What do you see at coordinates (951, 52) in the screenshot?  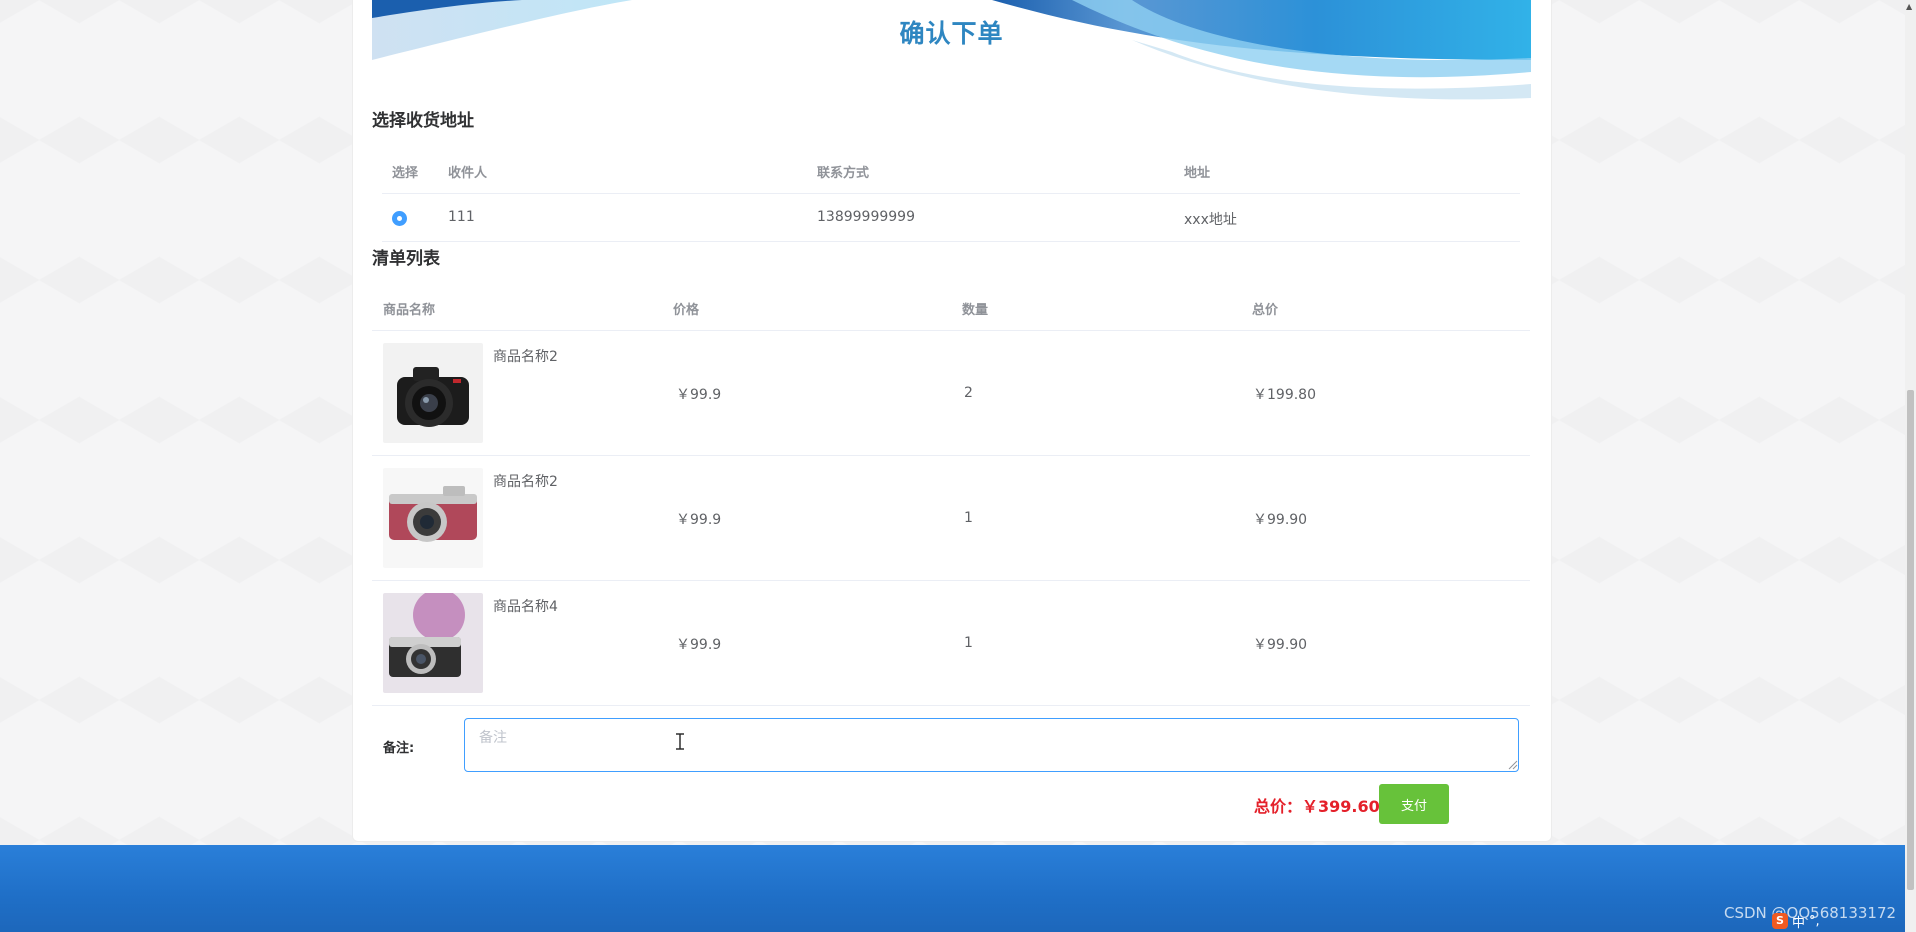 I see `page-banner: 确认下单` at bounding box center [951, 52].